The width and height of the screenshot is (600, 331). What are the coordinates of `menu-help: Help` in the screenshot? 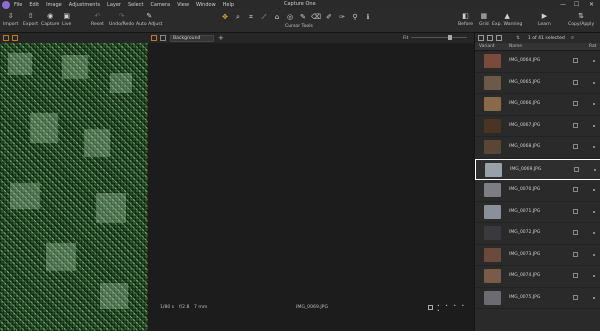 It's located at (228, 5).